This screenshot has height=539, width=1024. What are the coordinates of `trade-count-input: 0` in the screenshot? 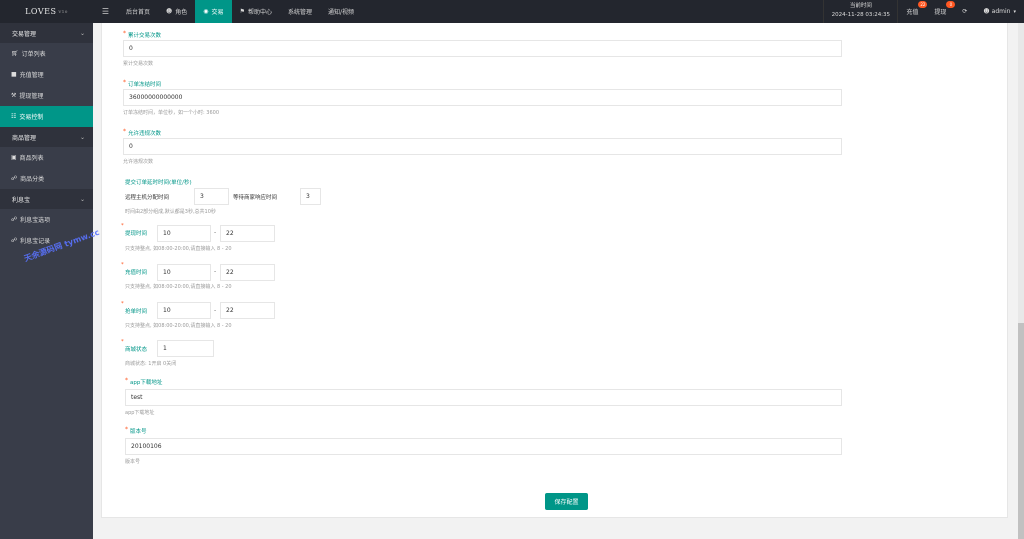 It's located at (482, 48).